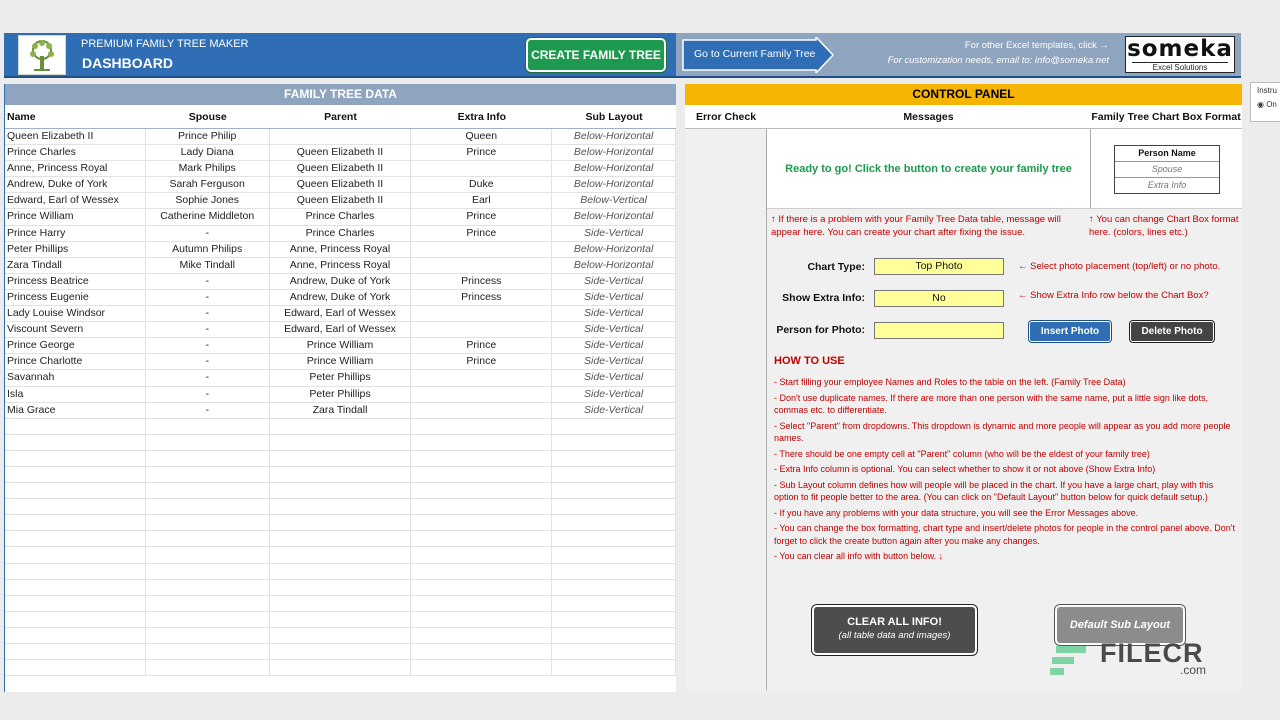 This screenshot has width=1280, height=720. Describe the element at coordinates (1268, 104) in the screenshot. I see `instructions-option: ◉ On` at that location.